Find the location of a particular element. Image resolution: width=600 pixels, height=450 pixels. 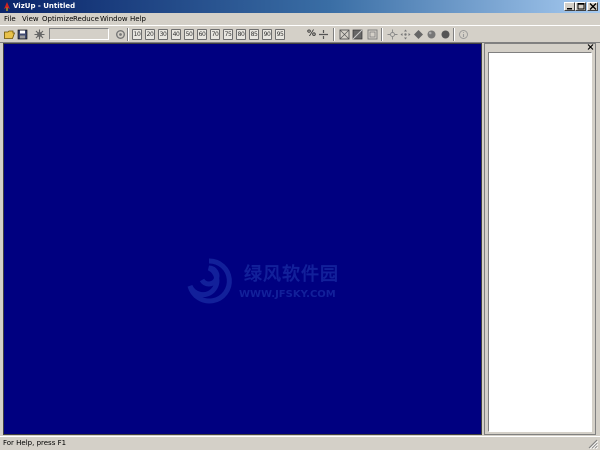

maximize-icon is located at coordinates (581, 6).